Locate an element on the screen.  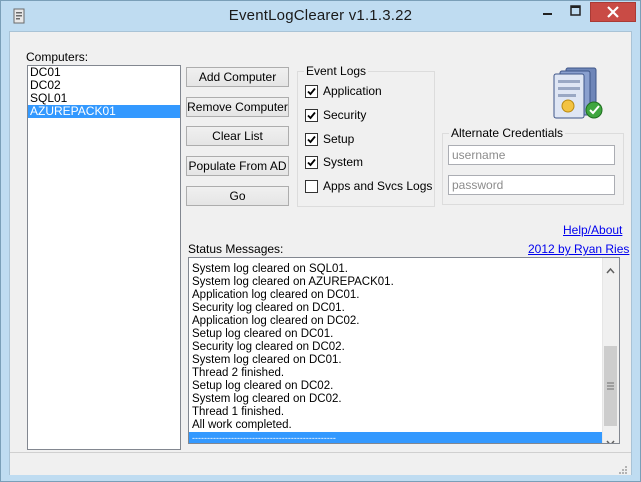
event-log-label: Application is located at coordinates (352, 91).